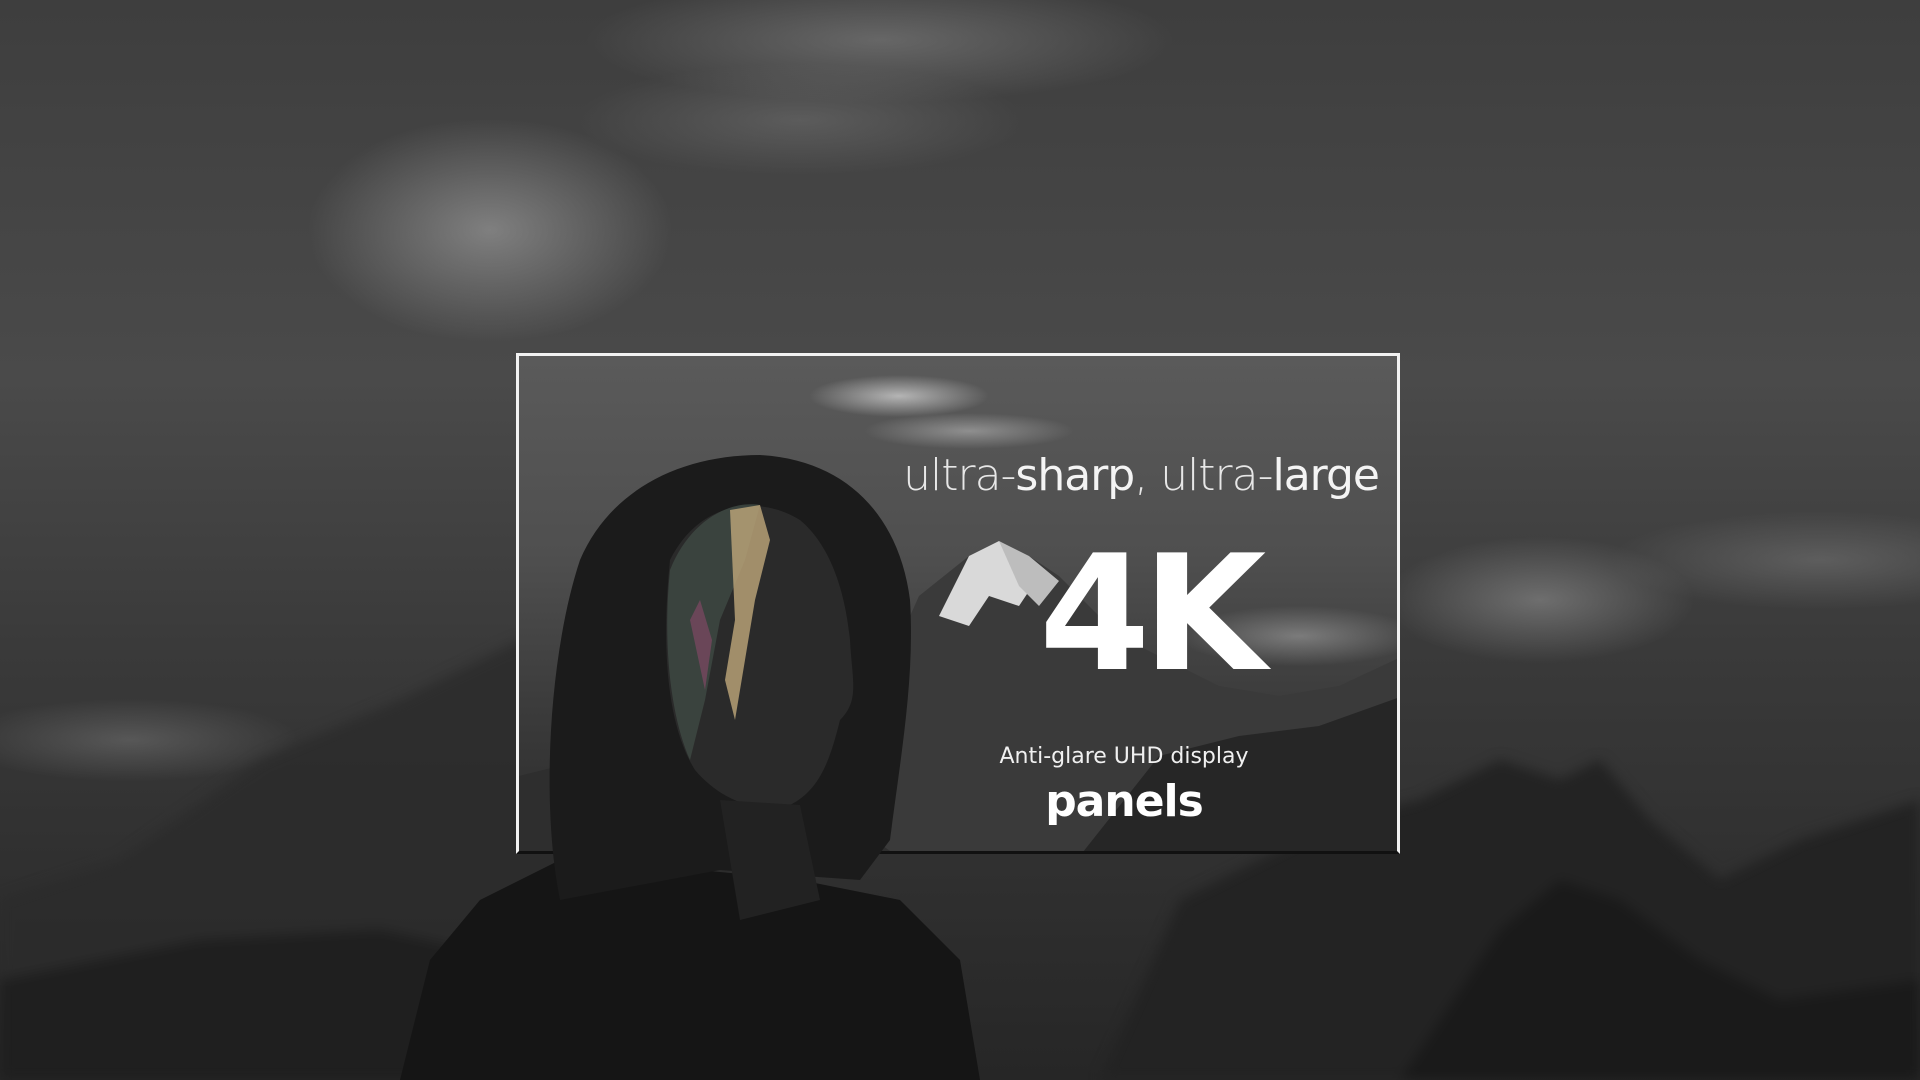  Describe the element at coordinates (1203, 475) in the screenshot. I see `tagline-part-3: , ultra-` at that location.